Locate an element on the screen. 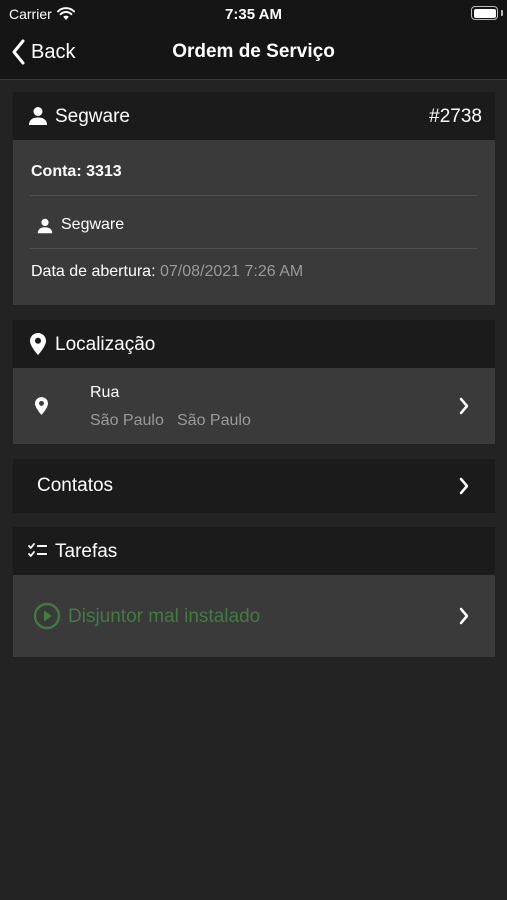  navigation-bar: Back Ordem de Serviço is located at coordinates (253, 54).